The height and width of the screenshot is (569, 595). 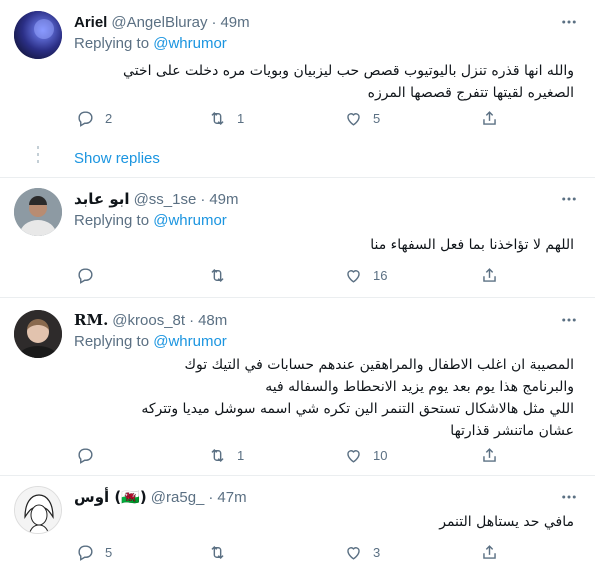 I want to click on timestamp: 47m, so click(x=231, y=497).